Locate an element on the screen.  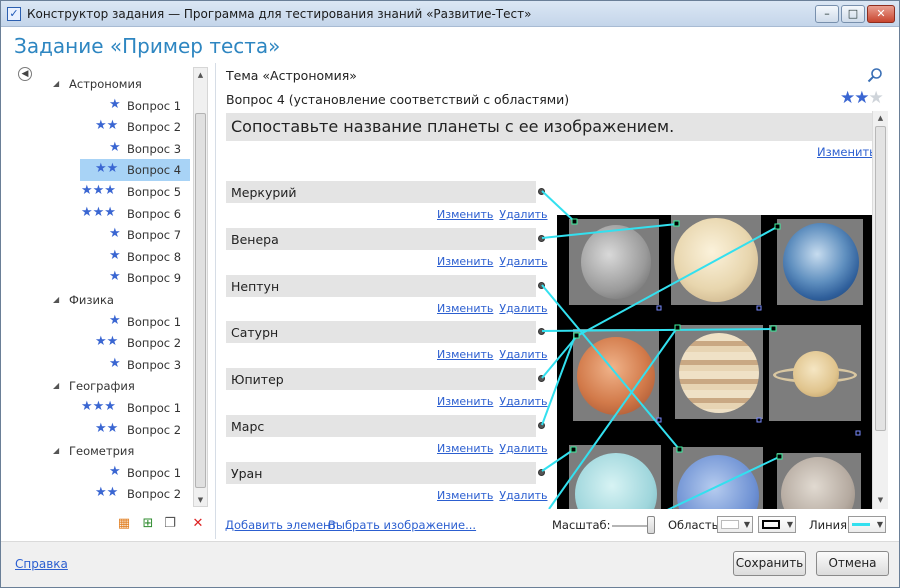
image-region-earth is located at coordinates (820, 262).